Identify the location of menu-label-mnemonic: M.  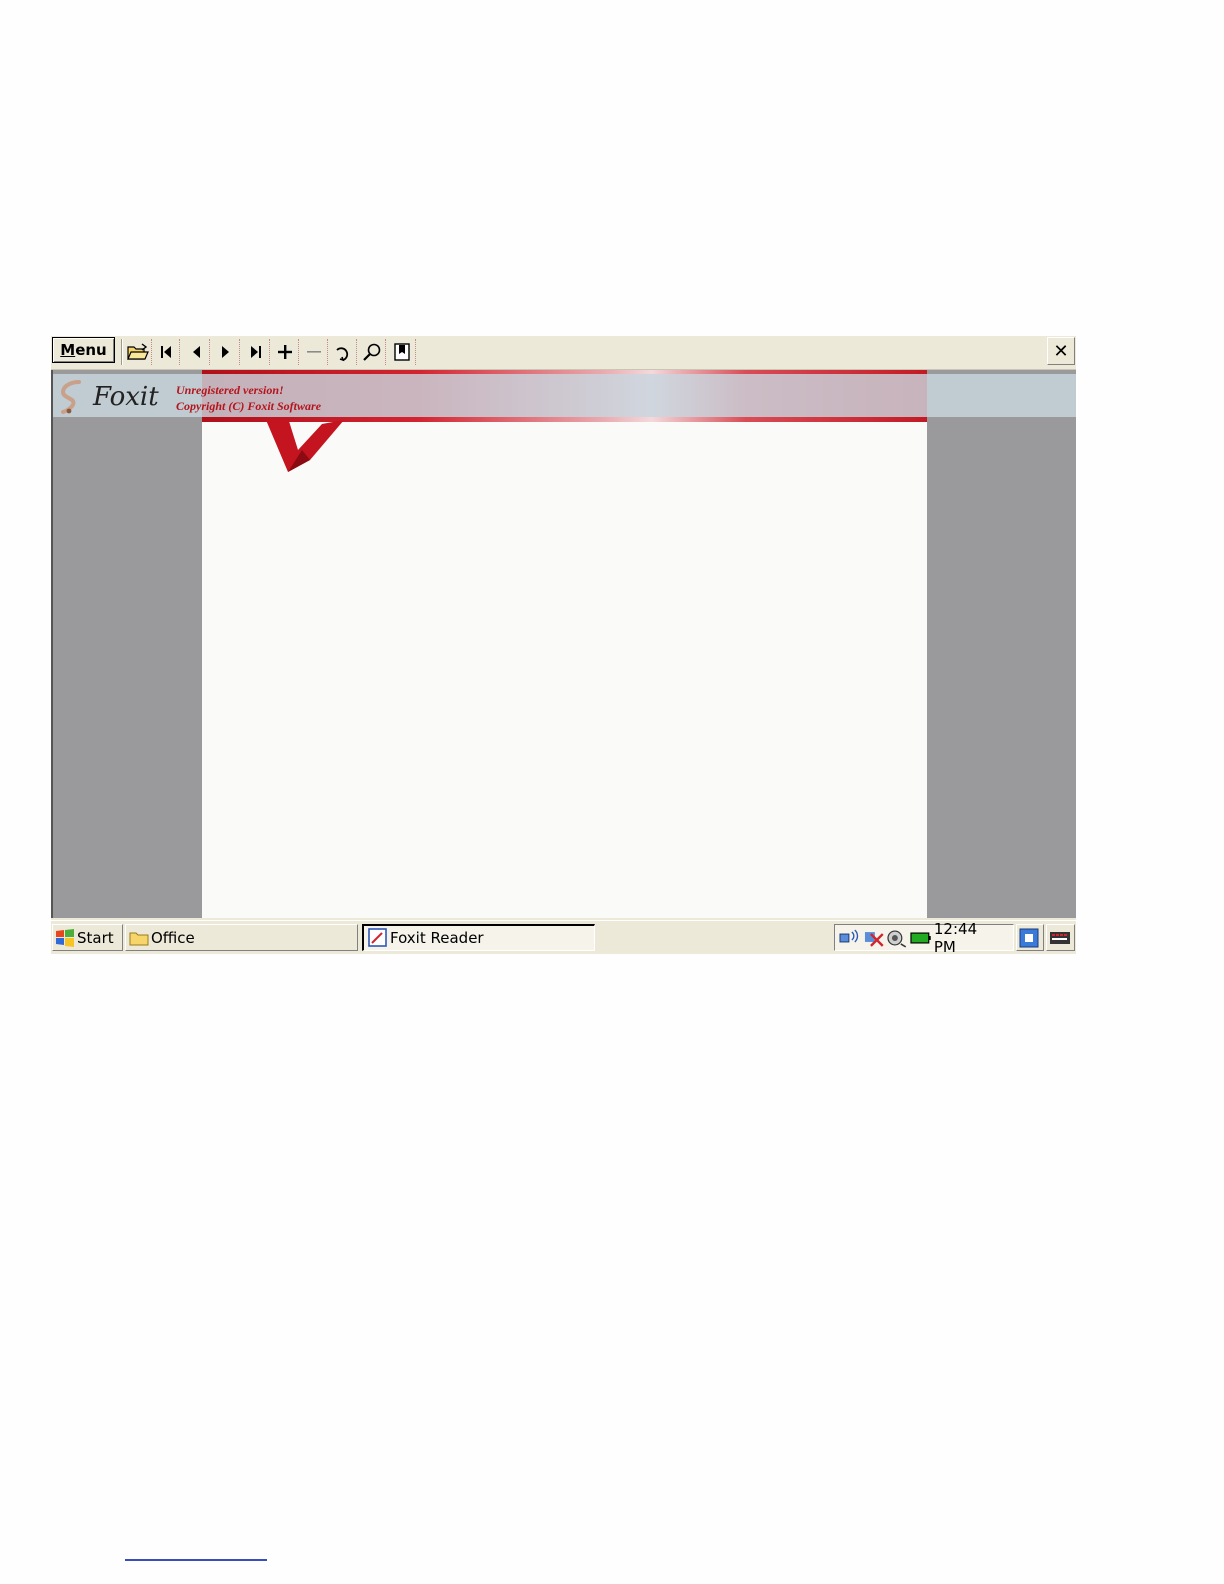
(68, 350).